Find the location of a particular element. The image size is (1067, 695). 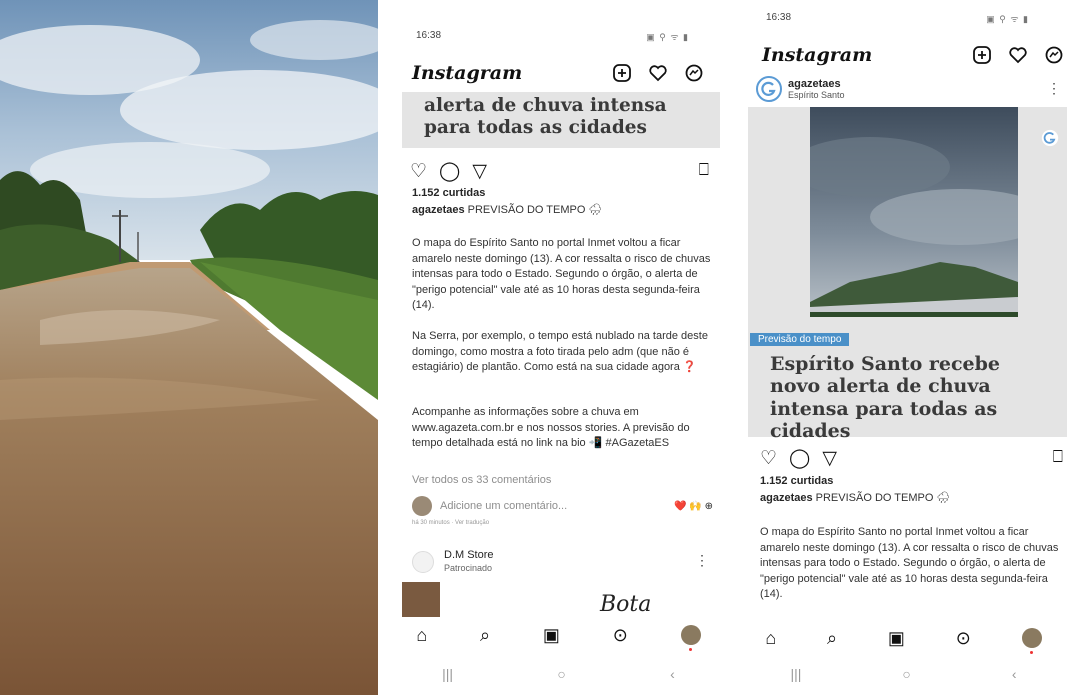

ad-preview-text: Bota is located at coordinates (626, 604).